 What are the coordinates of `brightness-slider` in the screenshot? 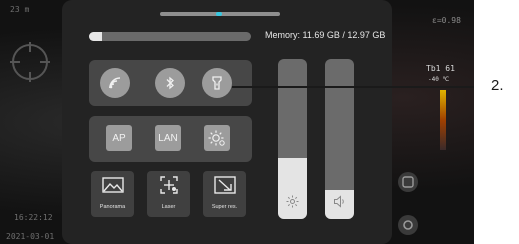 It's located at (292, 139).